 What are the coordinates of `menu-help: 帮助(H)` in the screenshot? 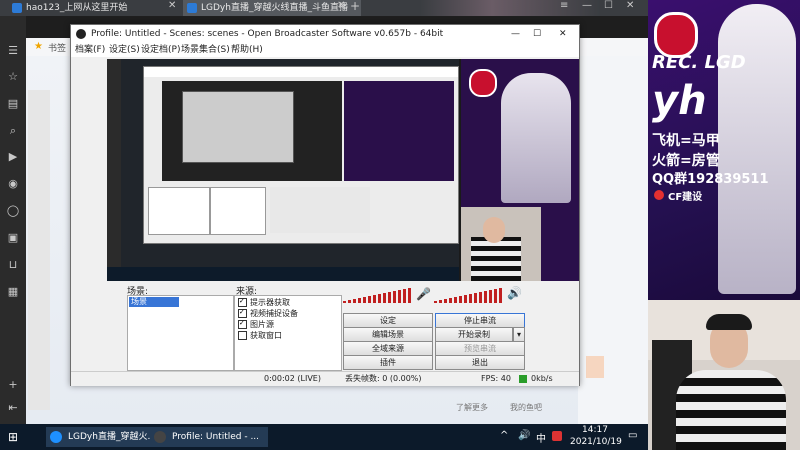 It's located at (247, 50).